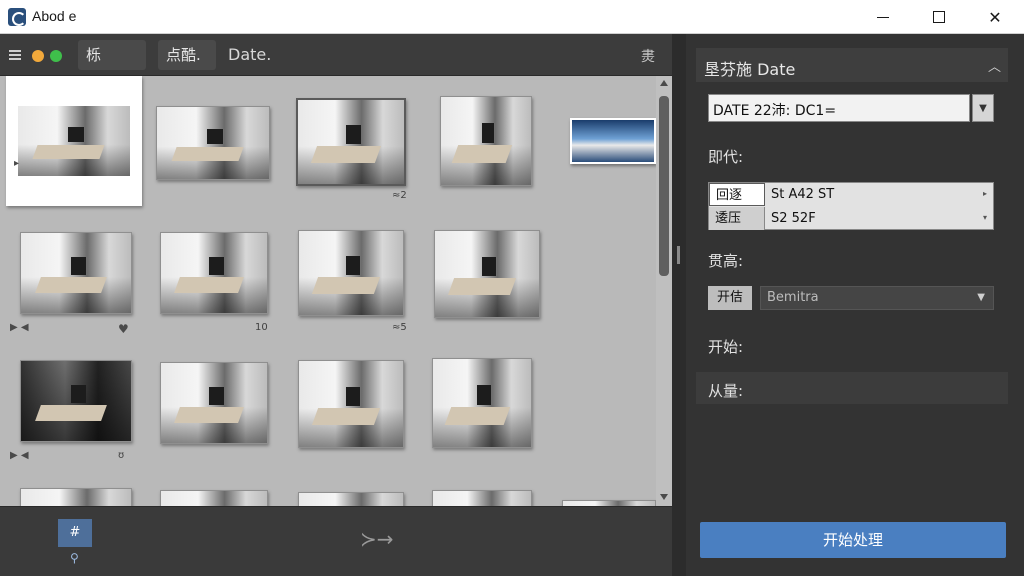  I want to click on chevron-down-icon: ▾, so click(985, 217).